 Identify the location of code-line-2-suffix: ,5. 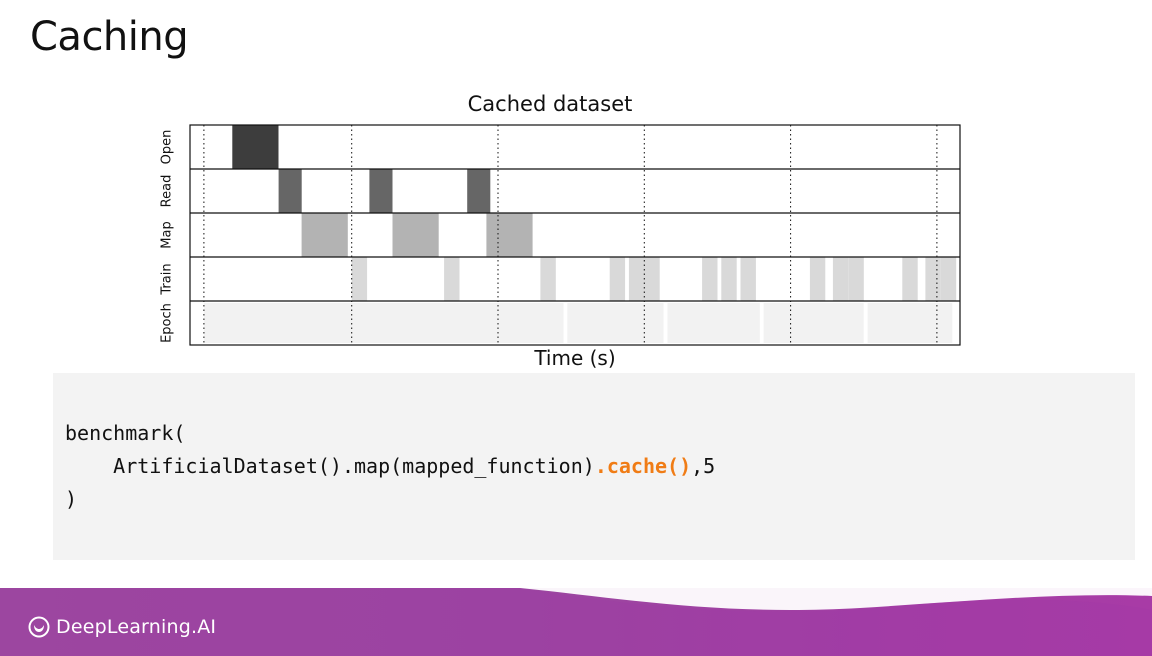
(703, 466).